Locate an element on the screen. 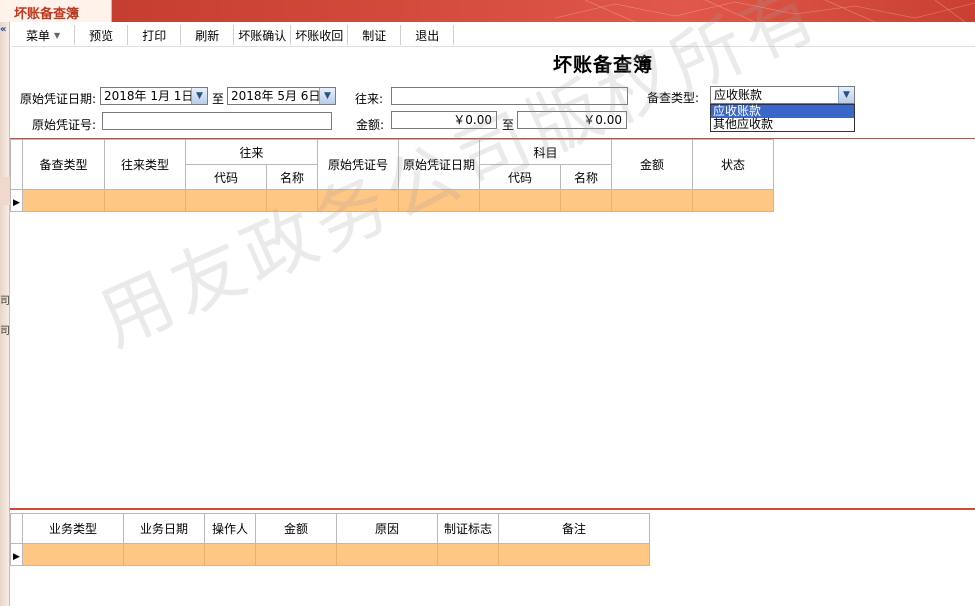 This screenshot has height=606, width=975. toolbar: 菜单 ▼ 预览 打印 刷新 坏账确认 坏账收回 制证 退出 is located at coordinates (493, 35).